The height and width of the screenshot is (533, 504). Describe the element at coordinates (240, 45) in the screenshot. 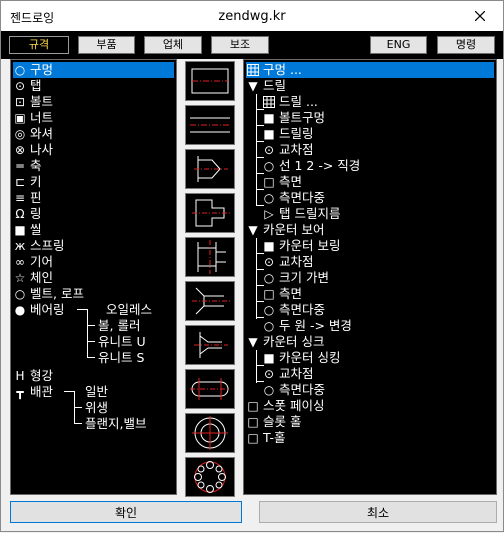

I see `tab-aux: 보조` at that location.